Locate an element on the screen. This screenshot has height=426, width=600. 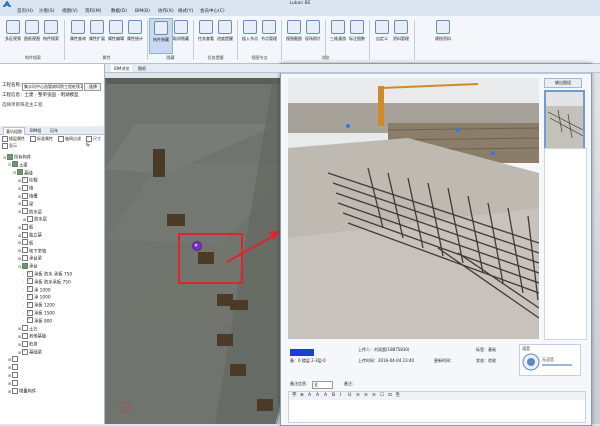
tree-node: ⊞ 板 is located at coordinates (25, 227).